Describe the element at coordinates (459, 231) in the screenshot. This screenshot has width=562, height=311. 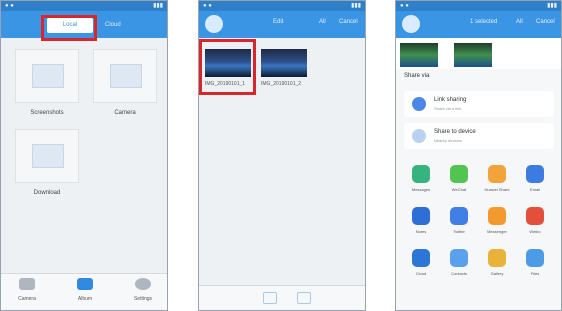
I see `app-label: Twitter` at that location.